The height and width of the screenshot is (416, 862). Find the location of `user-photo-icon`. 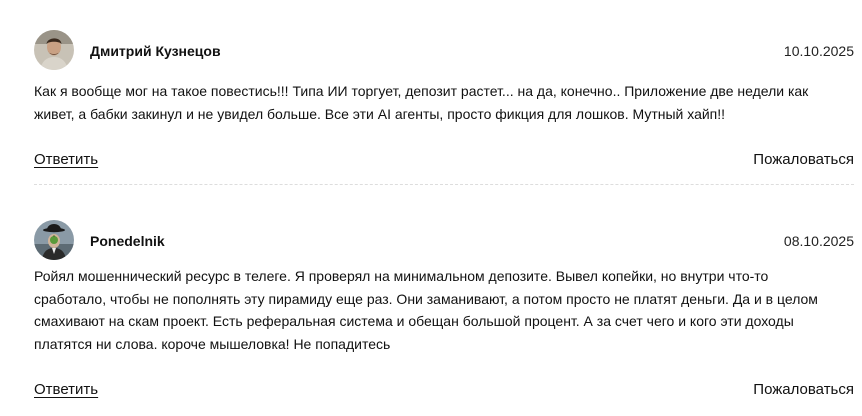

user-photo-icon is located at coordinates (54, 50).